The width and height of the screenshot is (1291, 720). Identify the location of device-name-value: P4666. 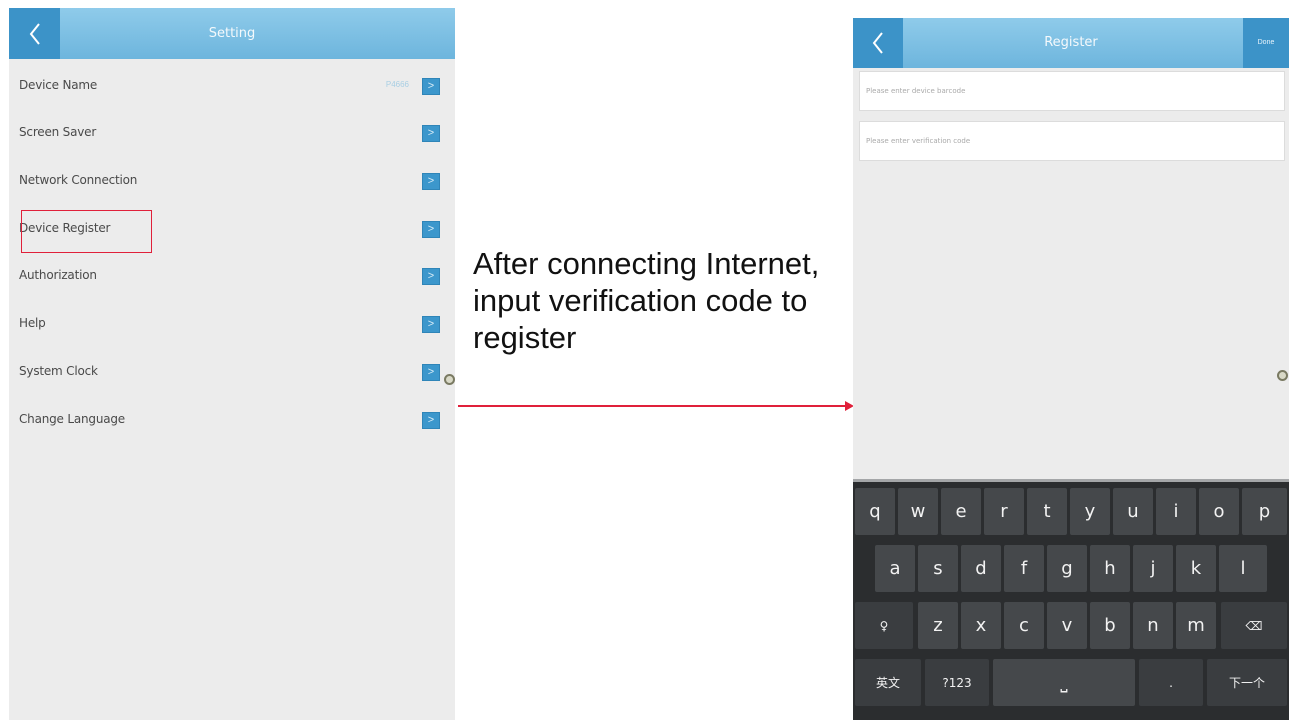
(397, 84).